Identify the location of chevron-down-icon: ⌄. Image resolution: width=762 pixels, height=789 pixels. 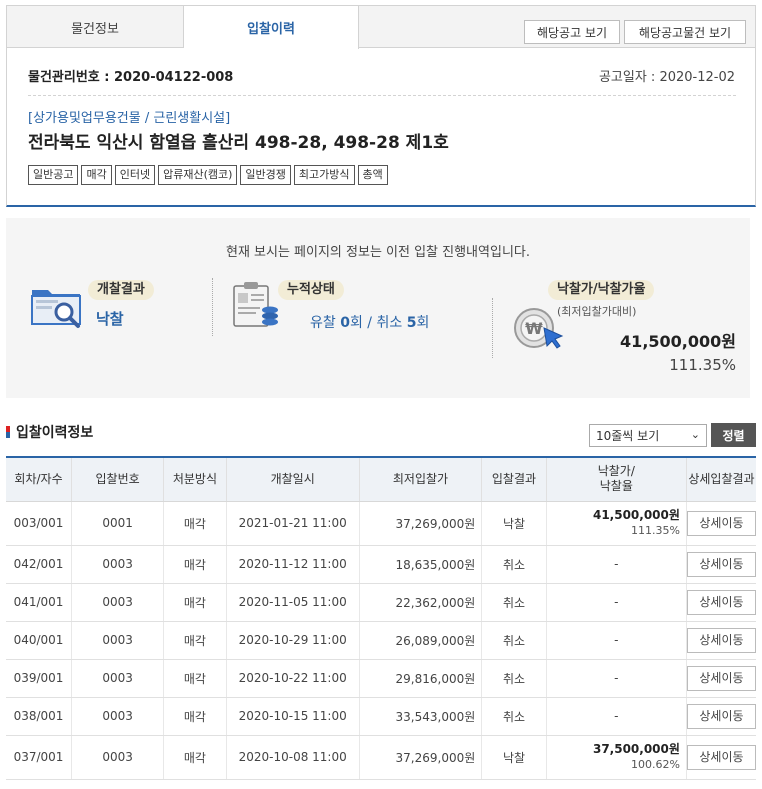
(695, 434).